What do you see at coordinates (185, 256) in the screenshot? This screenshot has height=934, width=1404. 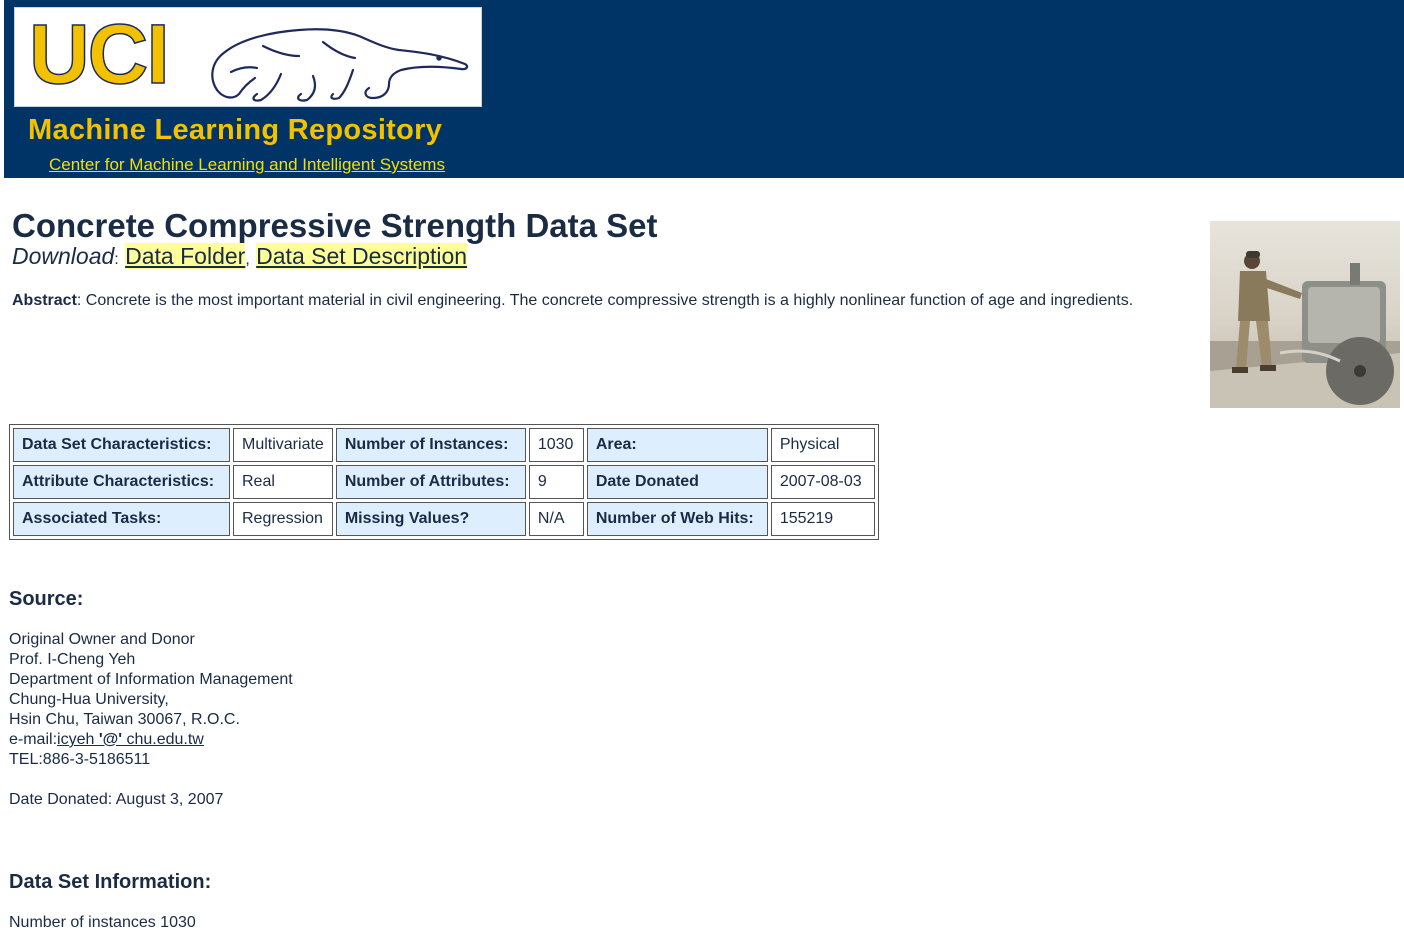 I see `data-folder-link: Data Folder` at bounding box center [185, 256].